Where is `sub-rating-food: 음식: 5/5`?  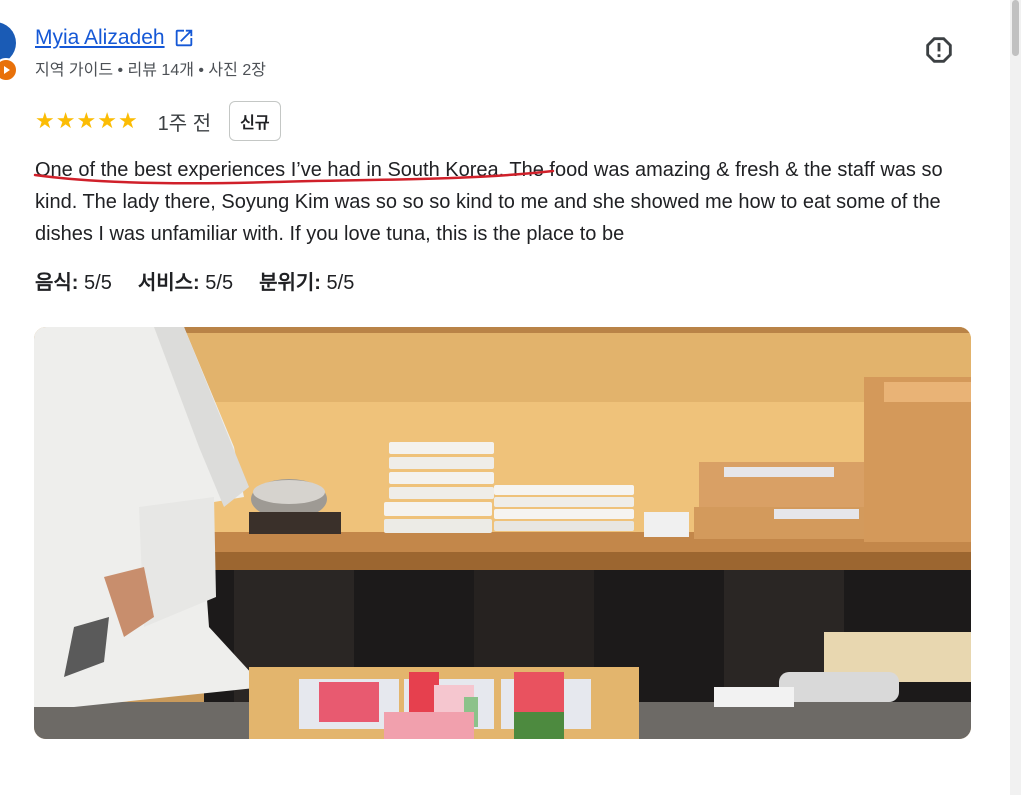 sub-rating-food: 음식: 5/5 is located at coordinates (73, 283).